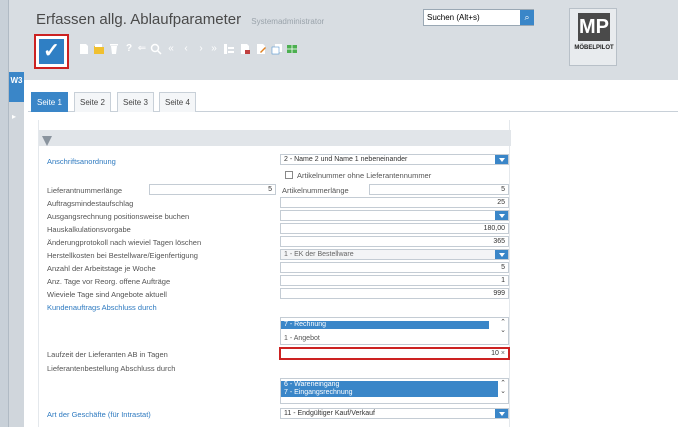 The image size is (678, 427). Describe the element at coordinates (214, 49) in the screenshot. I see `last-record-icon: »` at that location.